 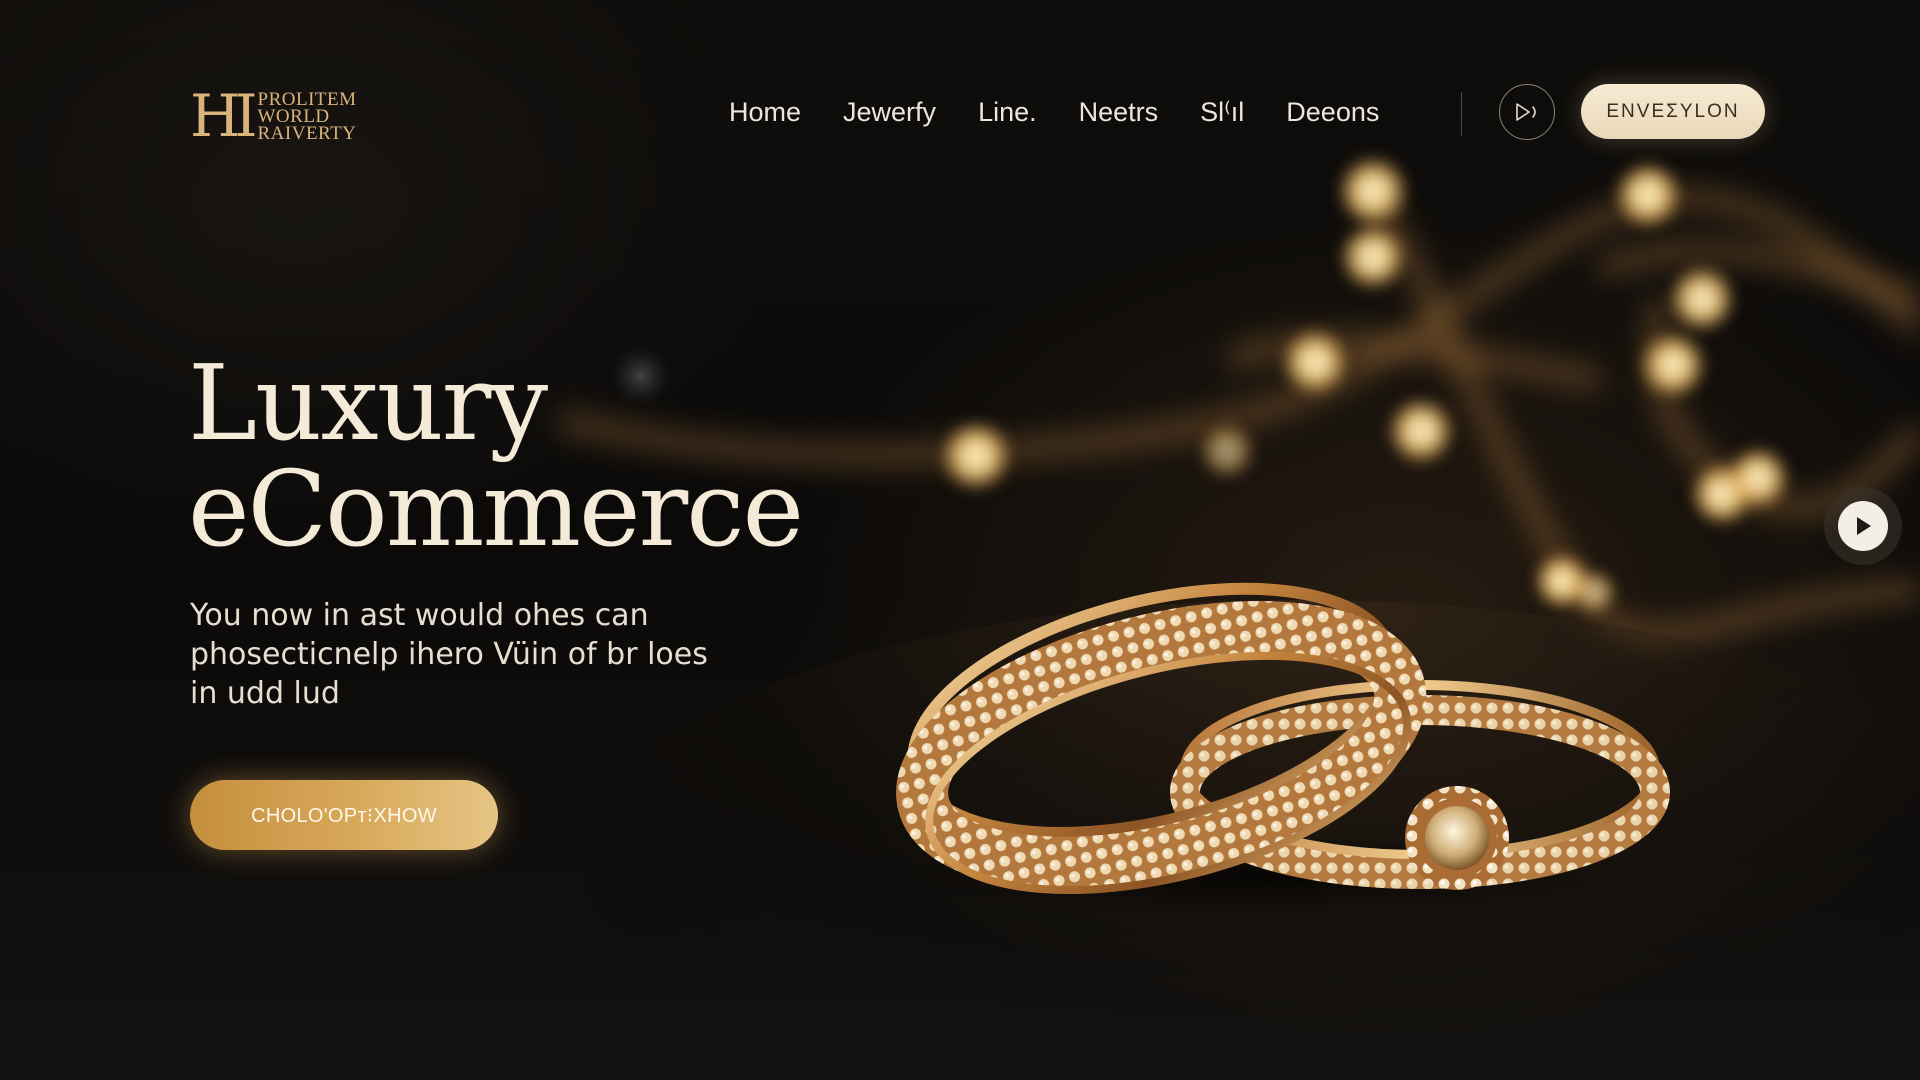 I want to click on header-cta-button: ENVEΣYLON, so click(x=1673, y=111).